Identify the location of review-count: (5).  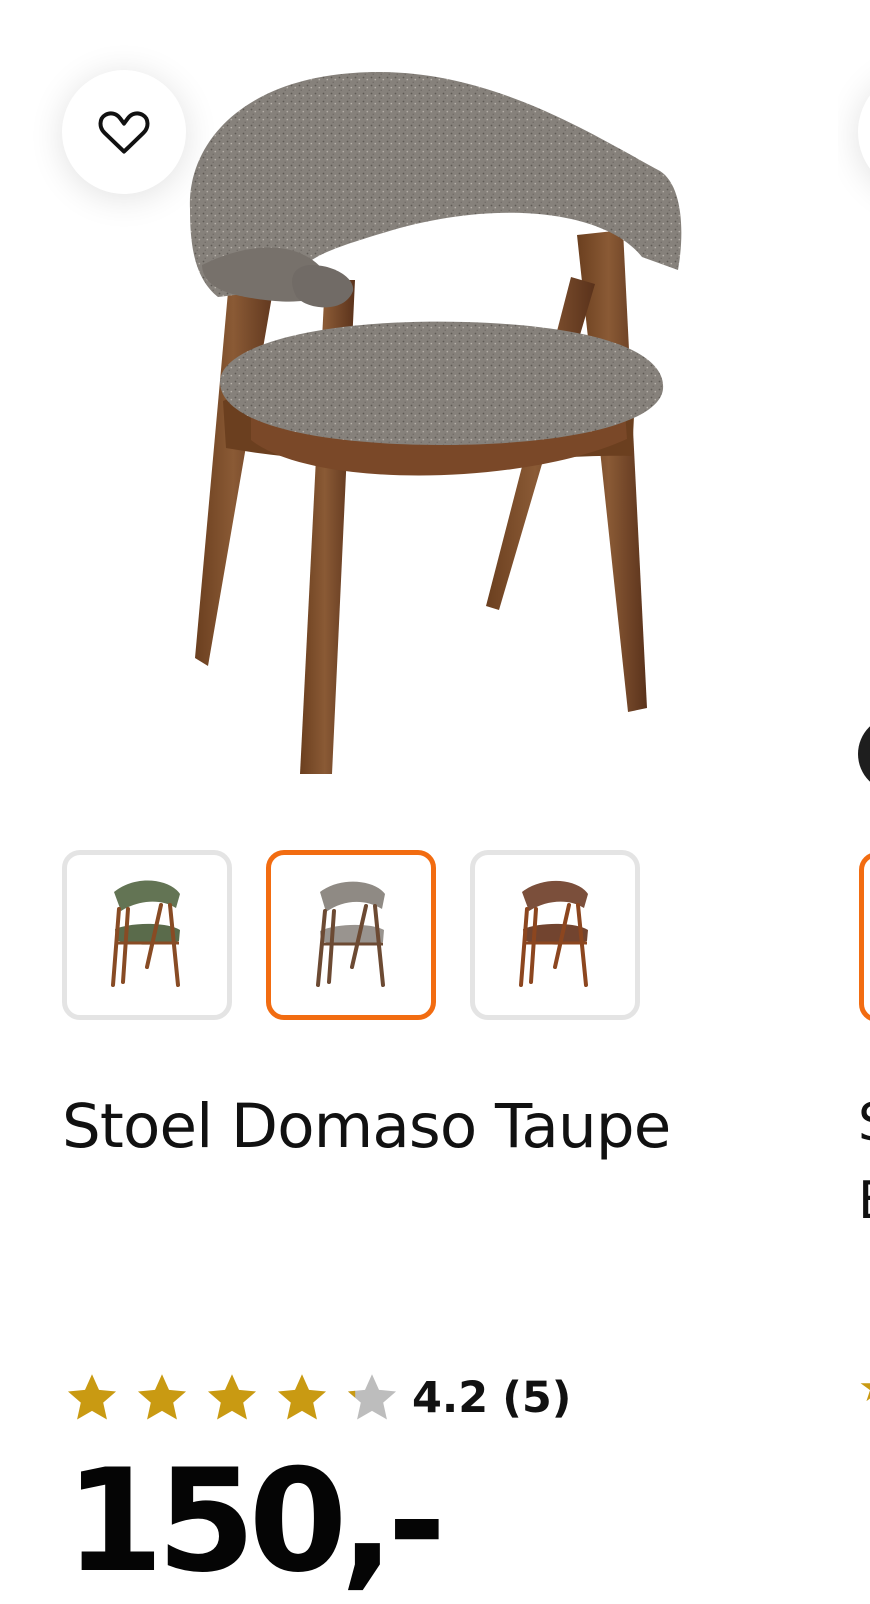
(536, 1398).